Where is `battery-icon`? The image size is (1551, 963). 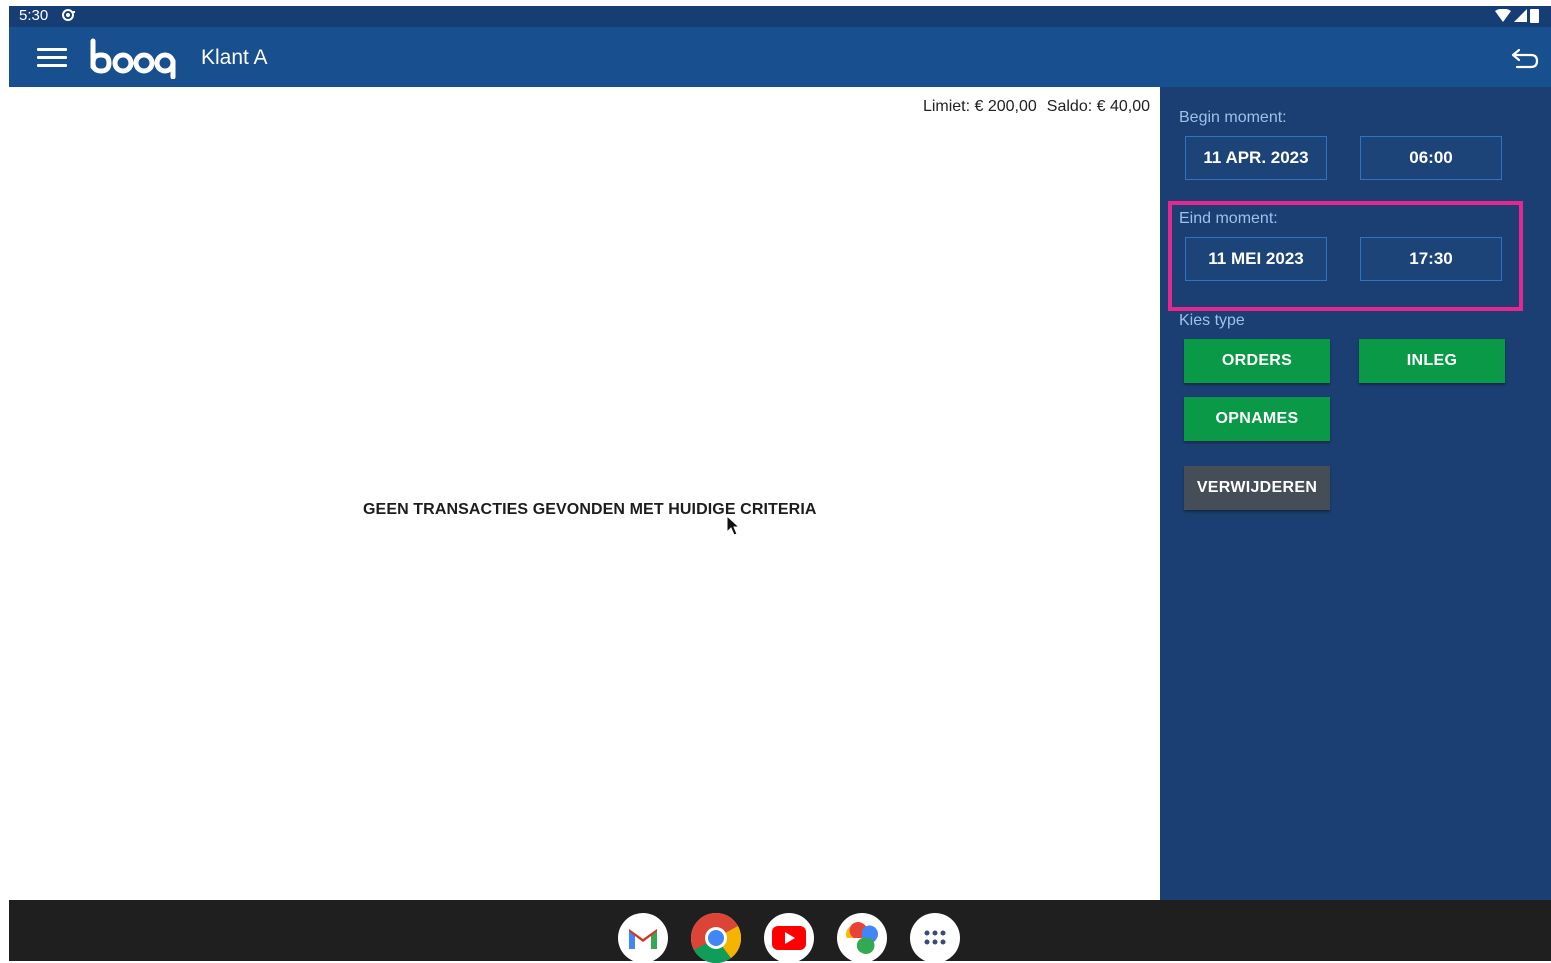 battery-icon is located at coordinates (1534, 16).